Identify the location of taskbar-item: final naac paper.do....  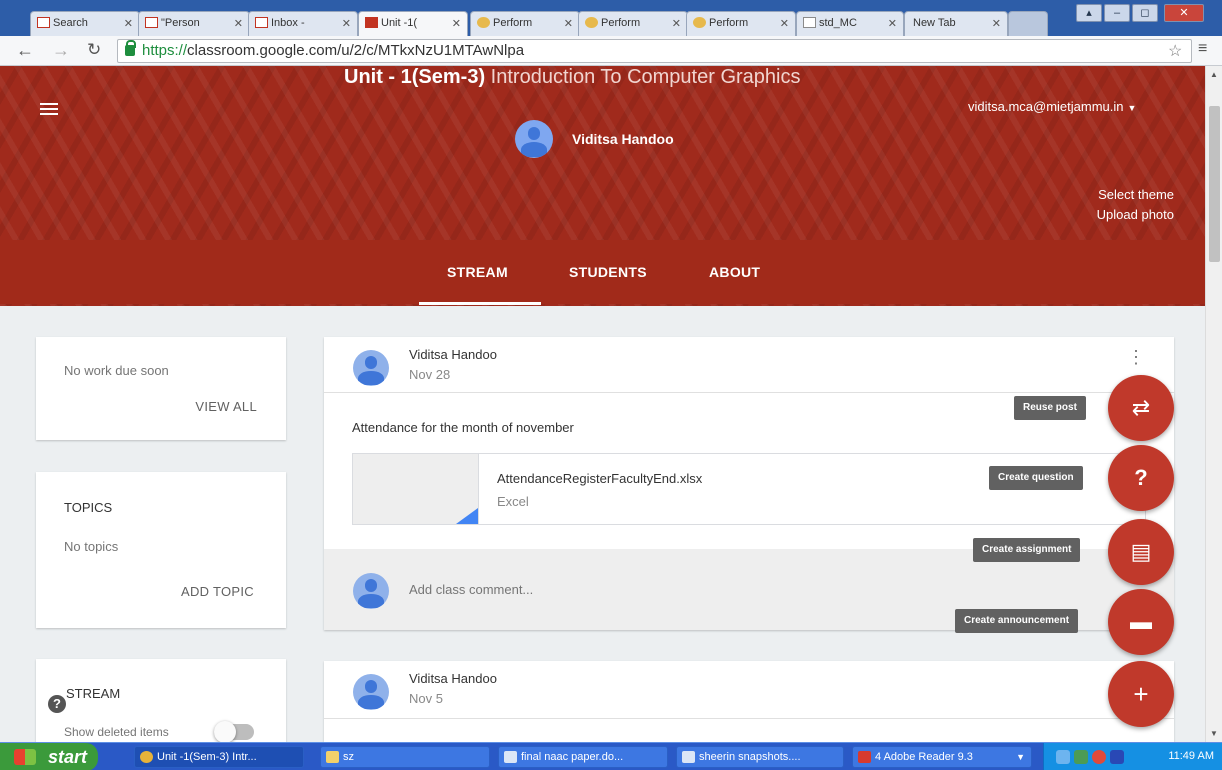
(583, 757).